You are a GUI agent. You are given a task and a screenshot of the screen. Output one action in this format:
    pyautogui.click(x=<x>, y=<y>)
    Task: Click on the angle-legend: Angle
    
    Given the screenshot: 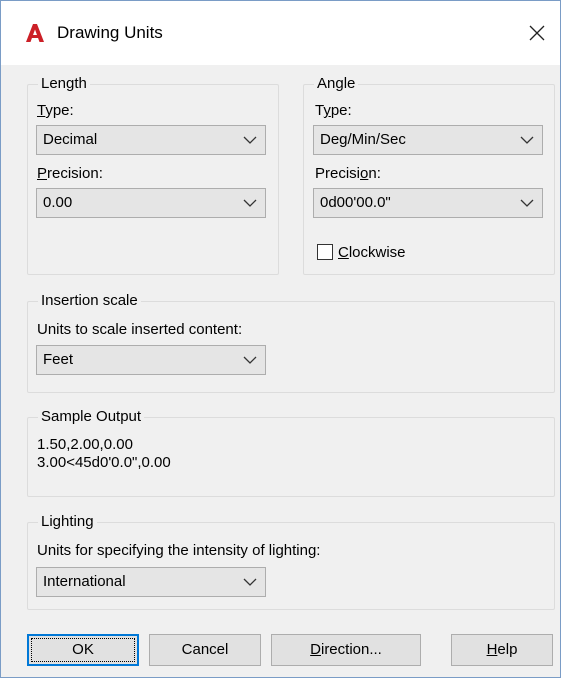 What is the action you would take?
    pyautogui.click(x=336, y=84)
    